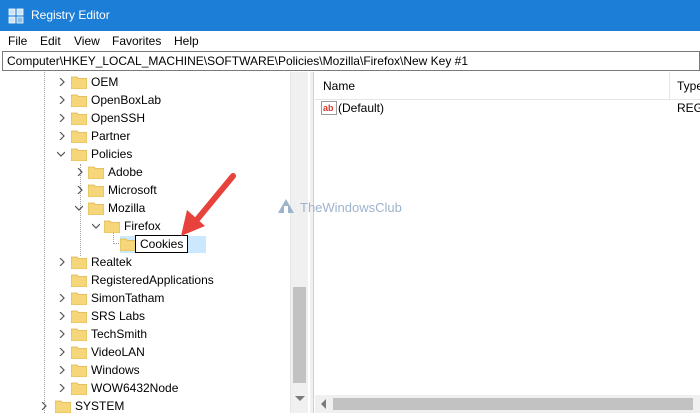  Describe the element at coordinates (118, 118) in the screenshot. I see `tree-item-label: OpenSSH` at that location.